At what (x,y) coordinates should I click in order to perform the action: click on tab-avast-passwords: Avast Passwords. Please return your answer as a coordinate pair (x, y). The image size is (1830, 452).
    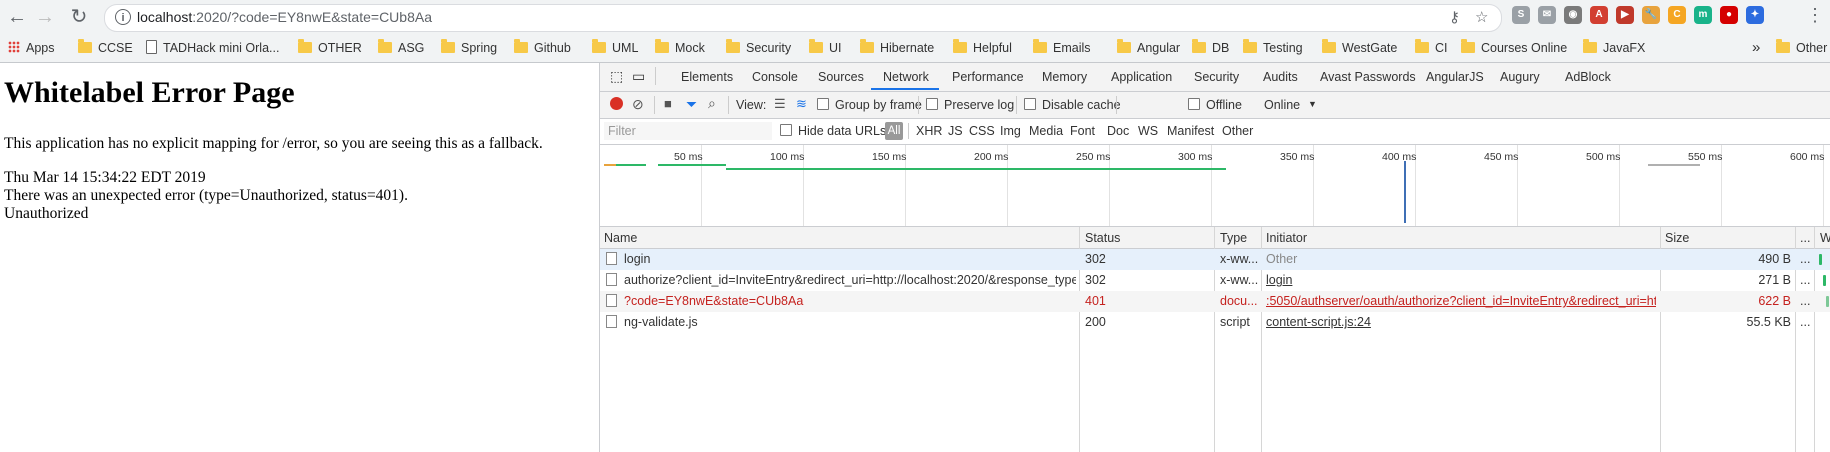
    Looking at the image, I should click on (1368, 77).